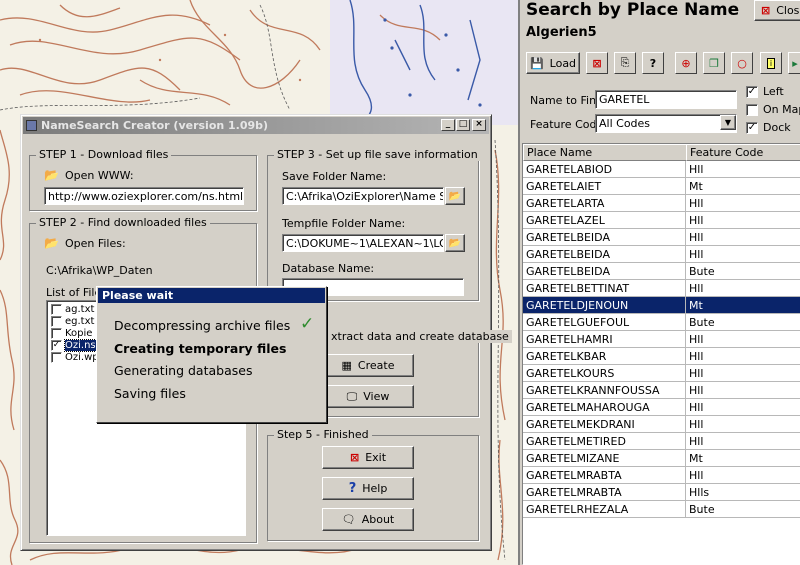 The width and height of the screenshot is (800, 565). What do you see at coordinates (95, 175) in the screenshot?
I see `open-www-button: 📂 Open WWW:` at bounding box center [95, 175].